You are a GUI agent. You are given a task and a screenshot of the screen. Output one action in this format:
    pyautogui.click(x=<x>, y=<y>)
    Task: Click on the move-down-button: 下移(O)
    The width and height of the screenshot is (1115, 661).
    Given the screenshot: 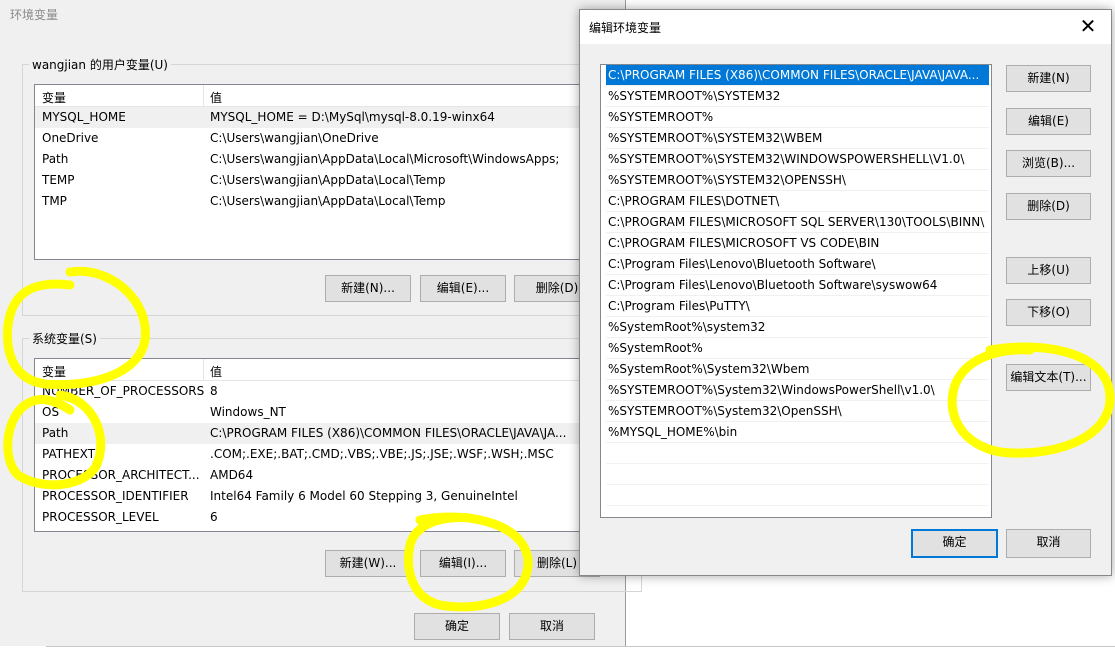 What is the action you would take?
    pyautogui.click(x=1048, y=312)
    